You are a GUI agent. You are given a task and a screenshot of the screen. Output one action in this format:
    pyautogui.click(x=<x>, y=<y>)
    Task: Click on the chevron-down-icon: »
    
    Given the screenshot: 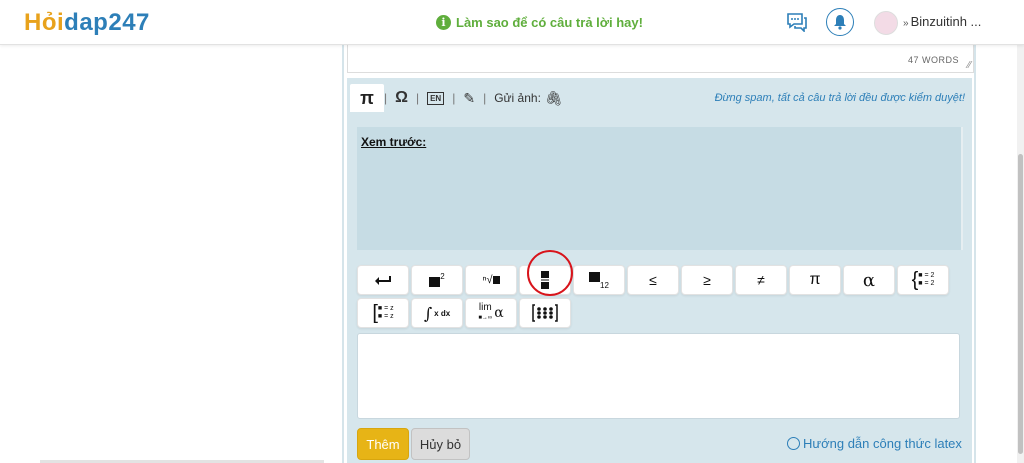 What is the action you would take?
    pyautogui.click(x=906, y=23)
    